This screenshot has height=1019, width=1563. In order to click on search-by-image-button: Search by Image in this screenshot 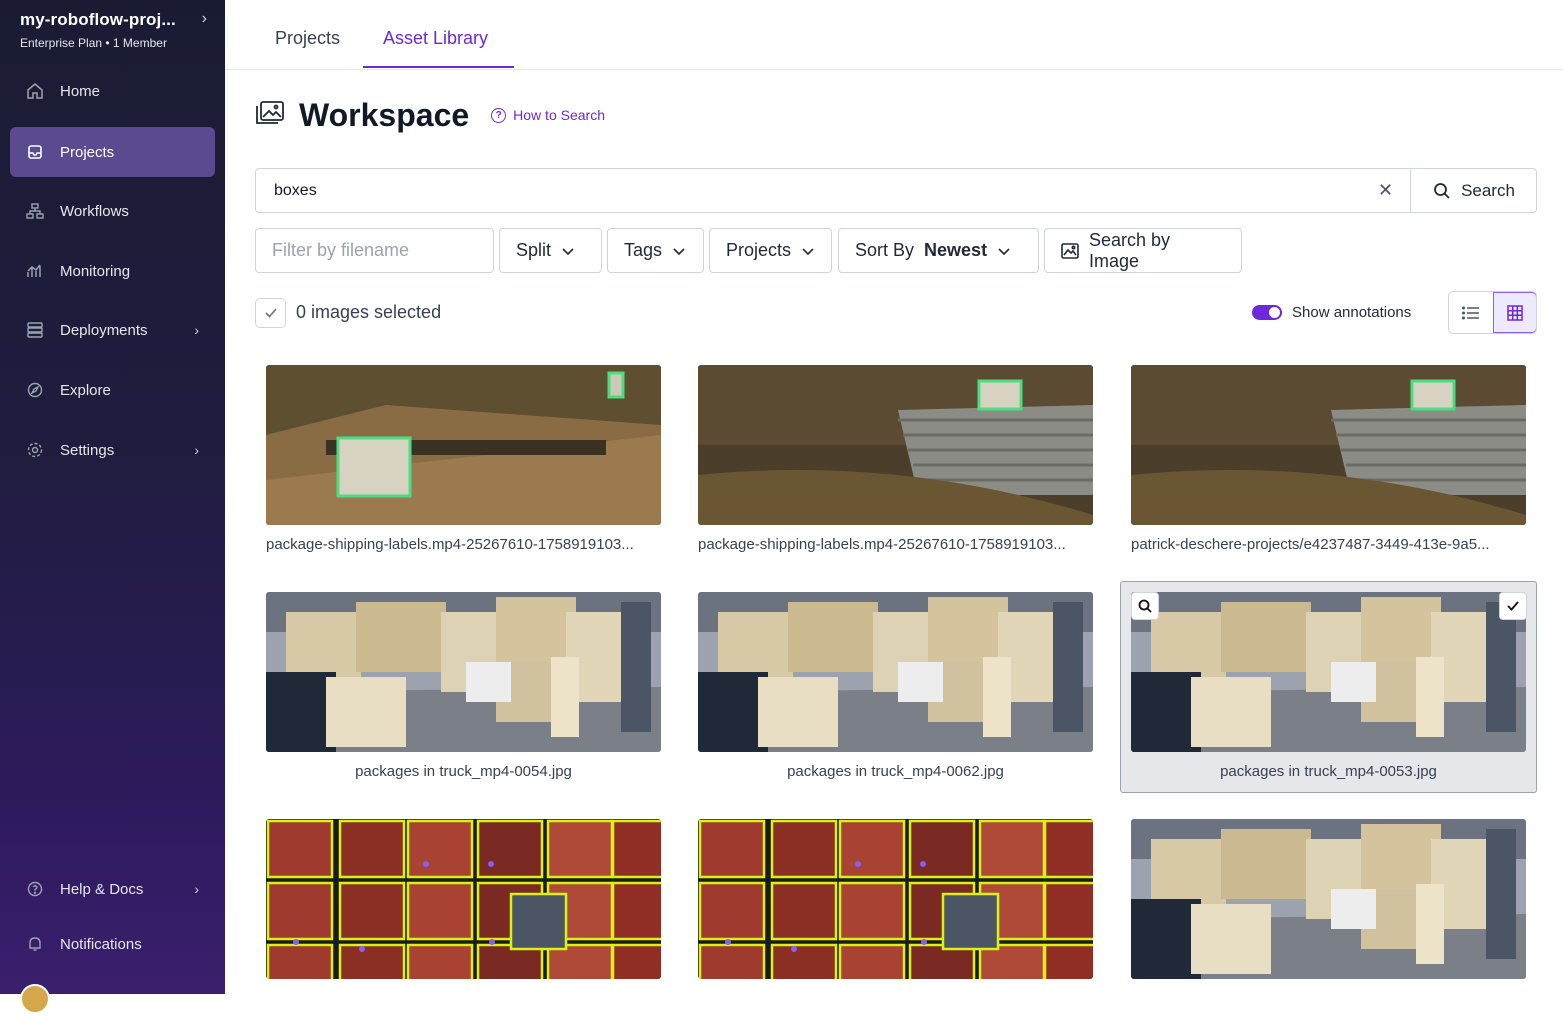, I will do `click(1143, 250)`.